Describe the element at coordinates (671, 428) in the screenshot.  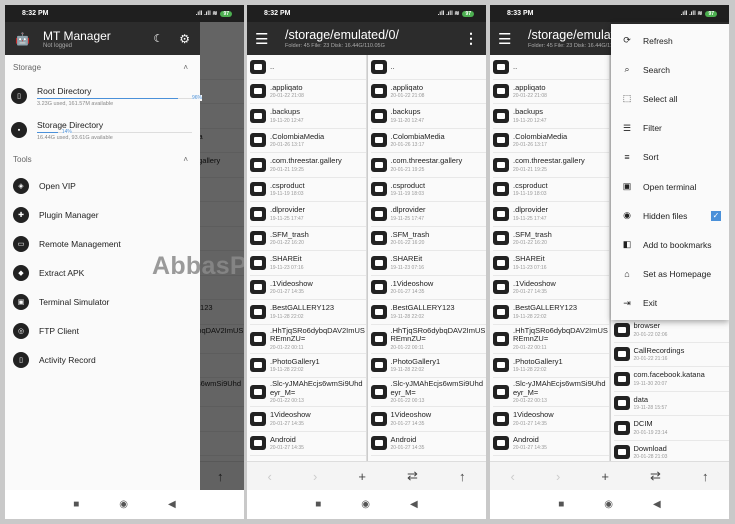
I see `file-row: DCIM 20-01-19 23:14` at that location.